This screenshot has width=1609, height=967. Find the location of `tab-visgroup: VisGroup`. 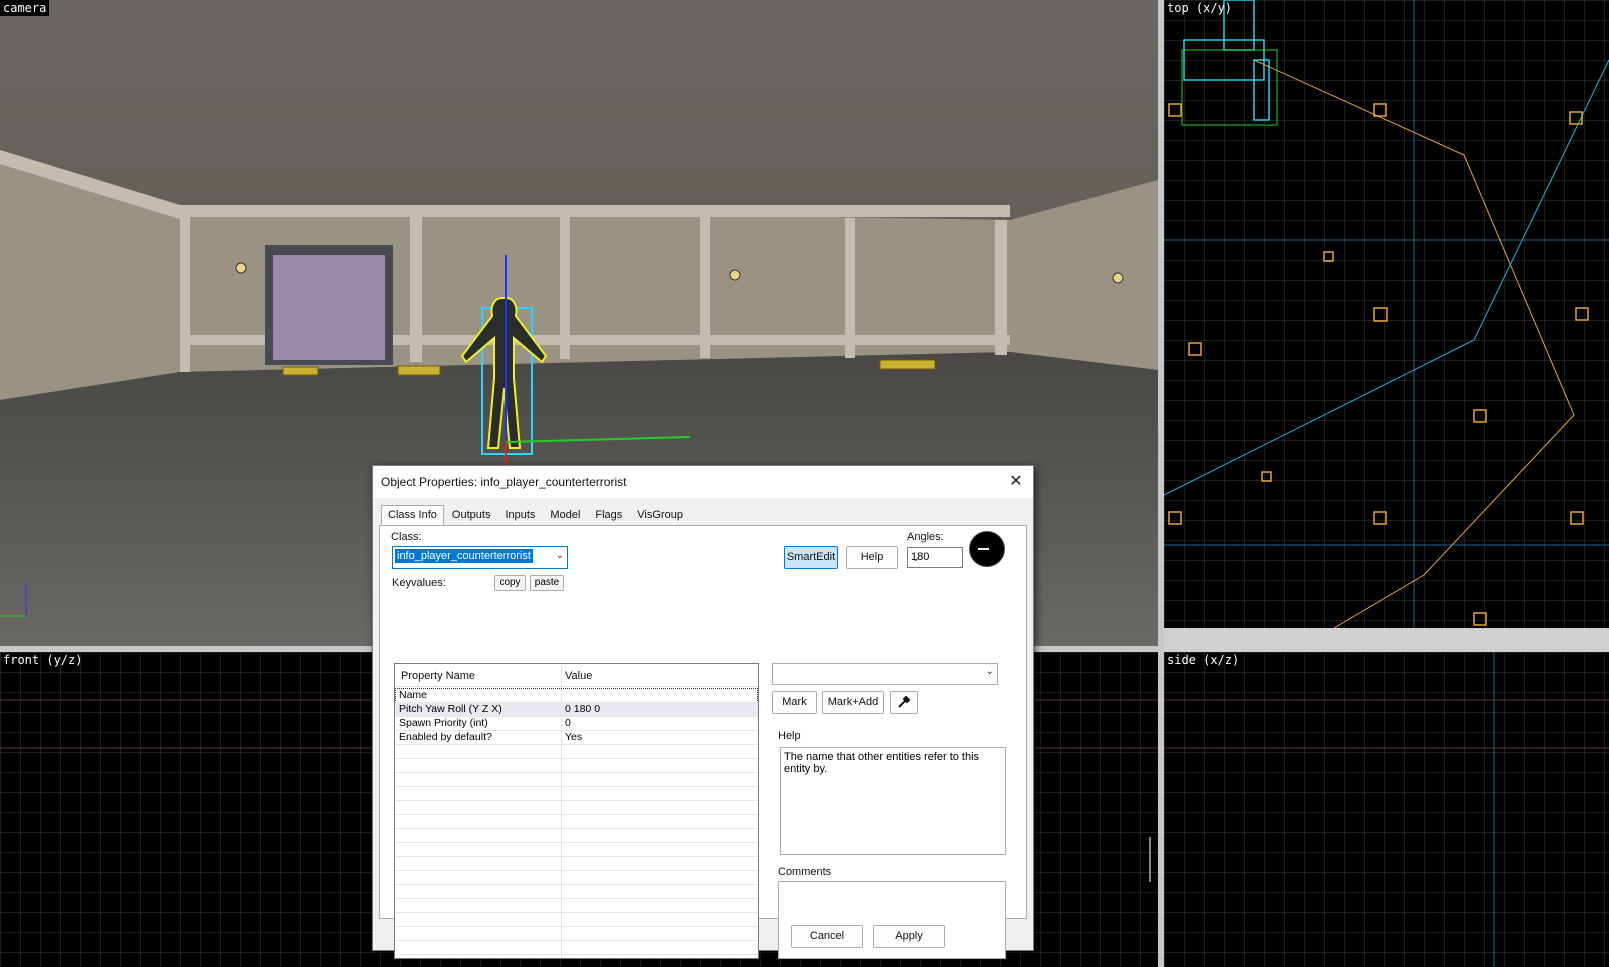

tab-visgroup: VisGroup is located at coordinates (660, 515).